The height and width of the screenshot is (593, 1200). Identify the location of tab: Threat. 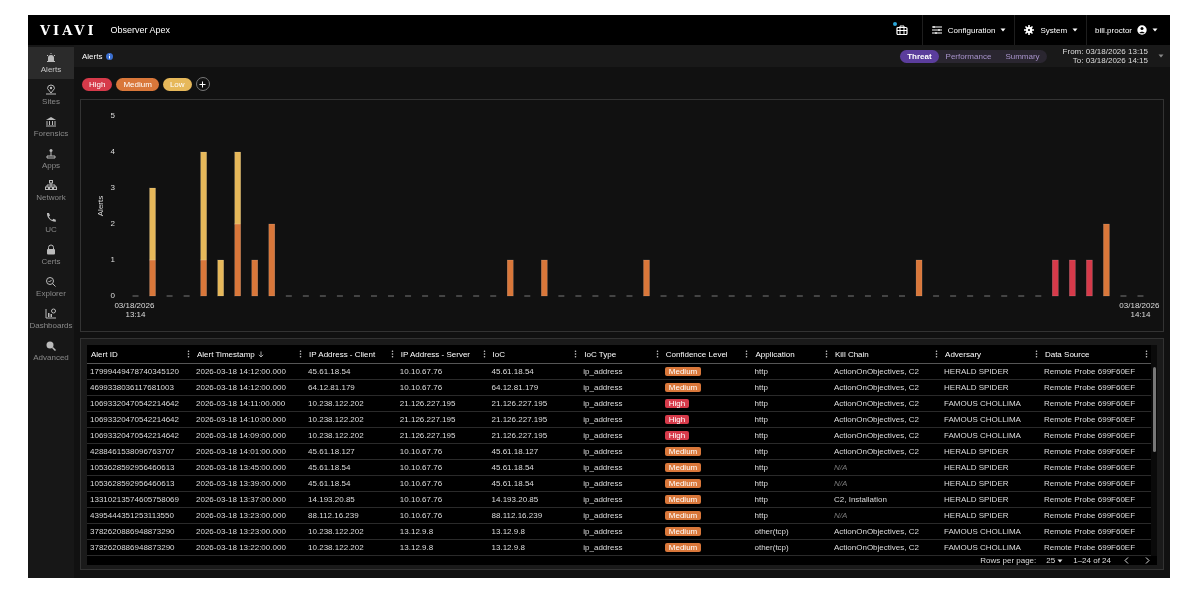
(919, 56).